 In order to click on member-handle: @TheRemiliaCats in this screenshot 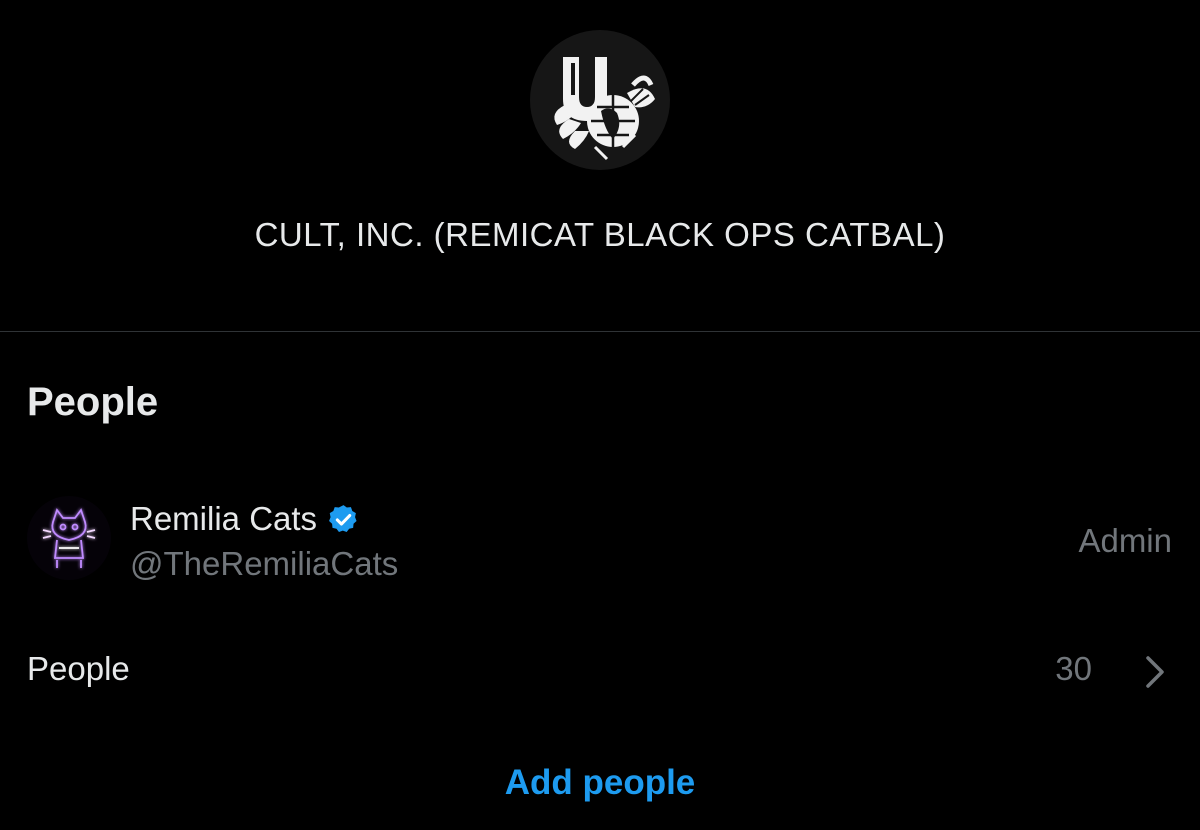, I will do `click(264, 563)`.